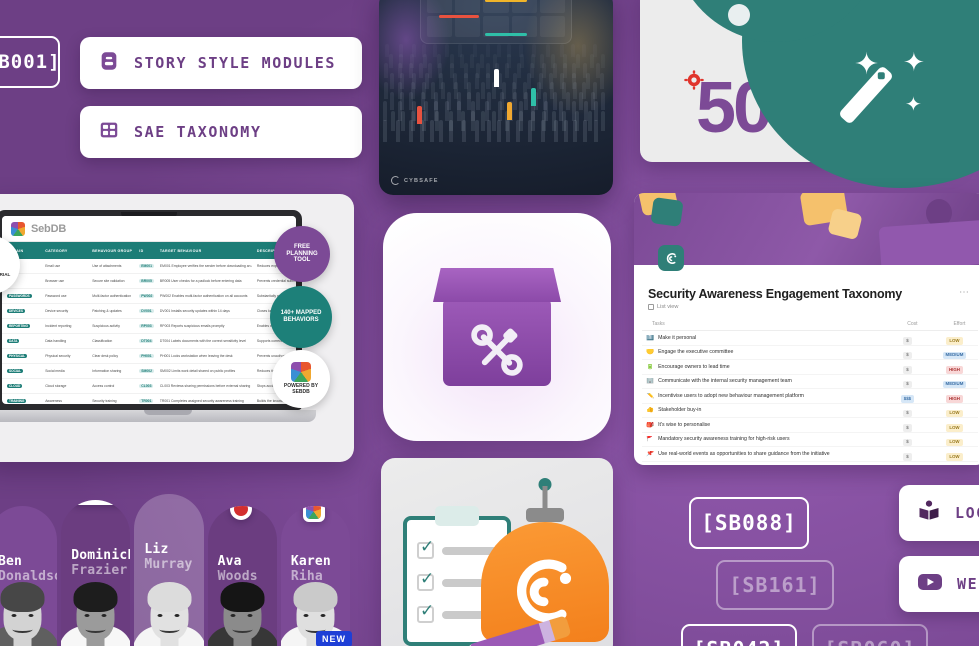  What do you see at coordinates (315, 576) in the screenshot?
I see `person-card: Karen Riha` at bounding box center [315, 576].